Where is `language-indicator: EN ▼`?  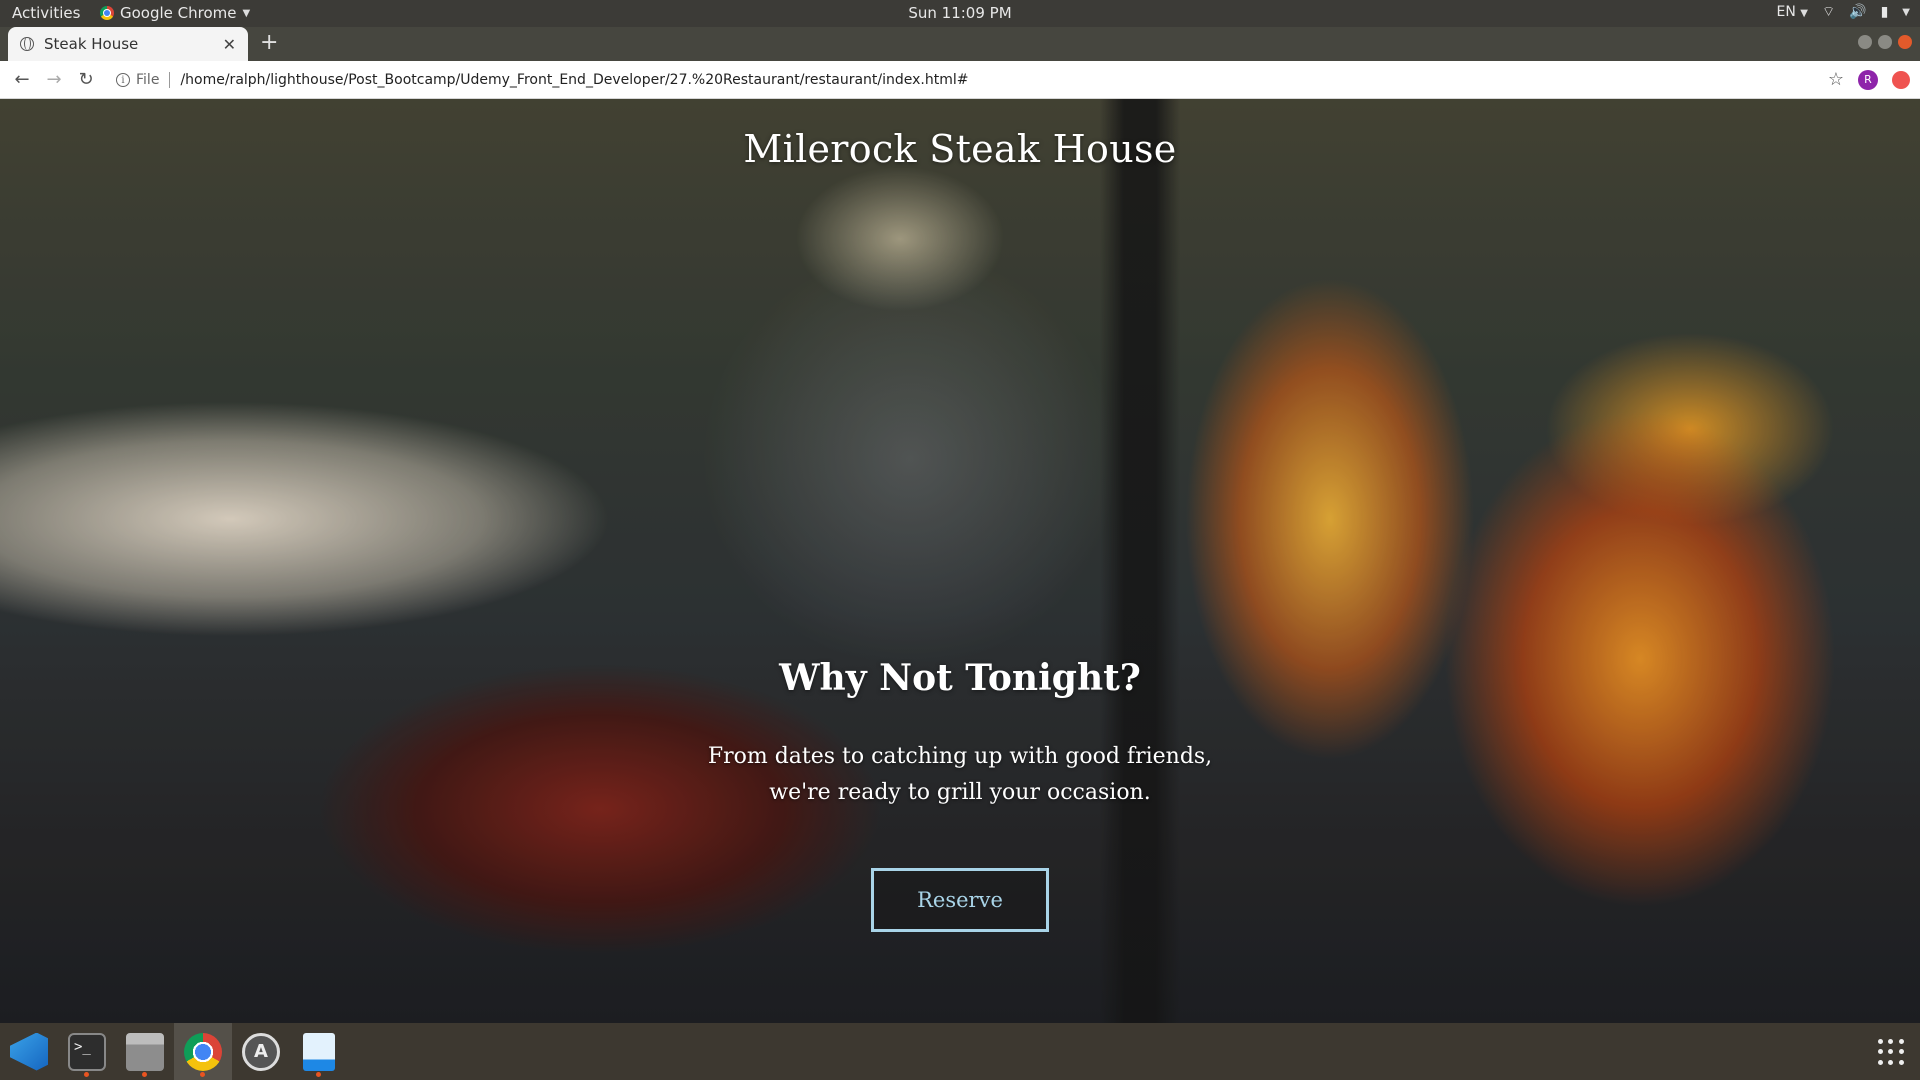
language-indicator: EN ▼ is located at coordinates (1791, 12).